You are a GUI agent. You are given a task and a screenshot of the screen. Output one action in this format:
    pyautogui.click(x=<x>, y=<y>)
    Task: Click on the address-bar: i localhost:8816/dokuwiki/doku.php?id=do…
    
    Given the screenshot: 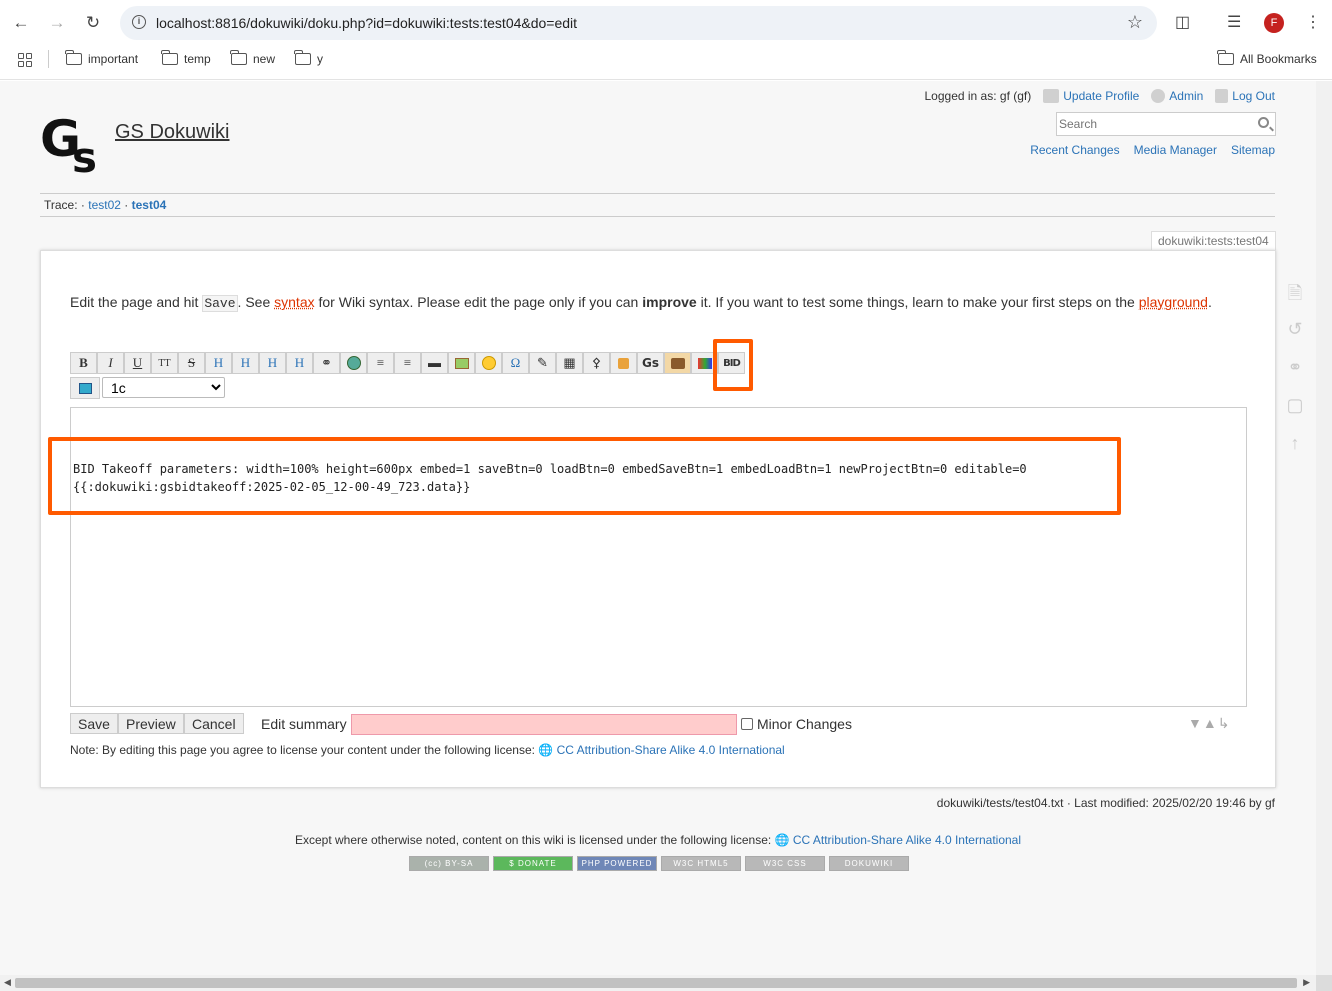 What is the action you would take?
    pyautogui.click(x=638, y=23)
    